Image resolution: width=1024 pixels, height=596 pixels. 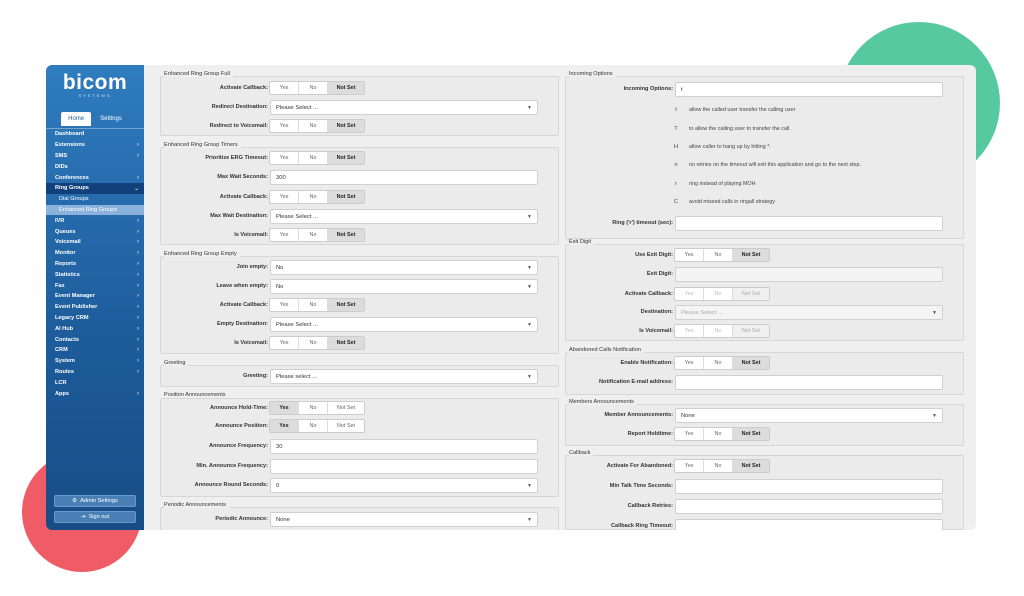 What do you see at coordinates (404, 107) in the screenshot?
I see `redirect-destination-select: Please Select ... ▼` at bounding box center [404, 107].